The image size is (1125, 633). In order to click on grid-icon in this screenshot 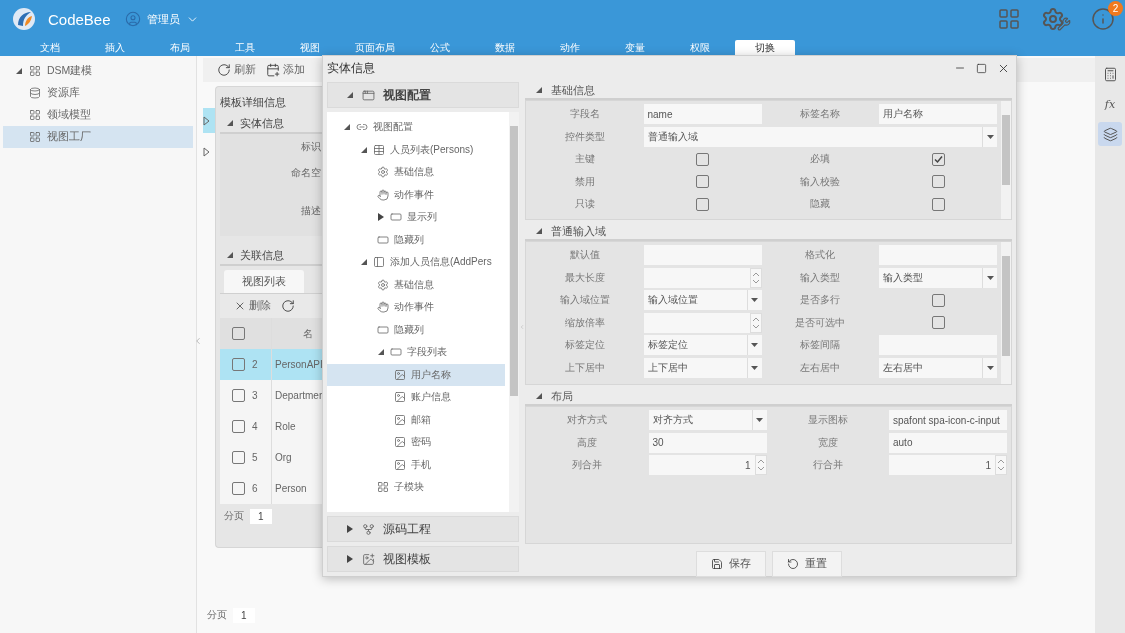, I will do `click(1009, 19)`.